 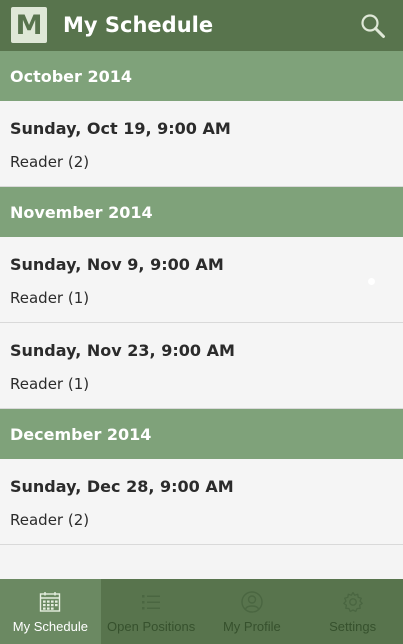 I want to click on month-header: November 2014, so click(x=201, y=212).